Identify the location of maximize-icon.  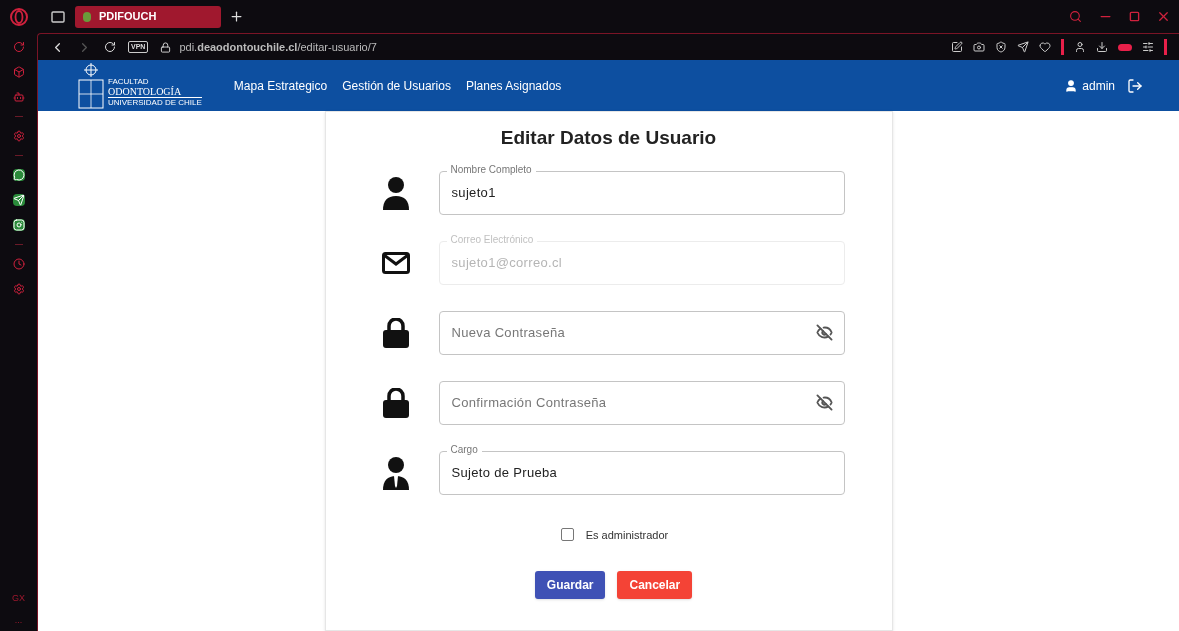
(1134, 16).